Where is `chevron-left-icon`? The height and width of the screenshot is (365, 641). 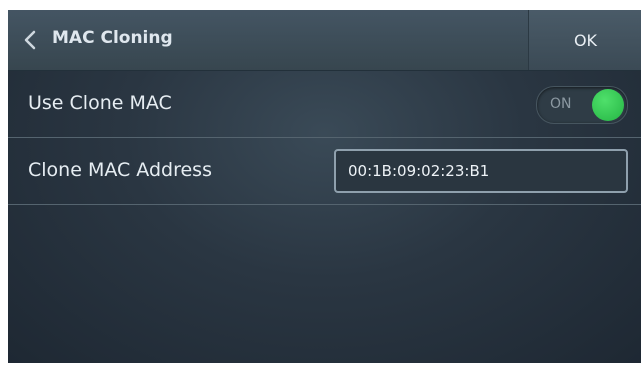 chevron-left-icon is located at coordinates (30, 40).